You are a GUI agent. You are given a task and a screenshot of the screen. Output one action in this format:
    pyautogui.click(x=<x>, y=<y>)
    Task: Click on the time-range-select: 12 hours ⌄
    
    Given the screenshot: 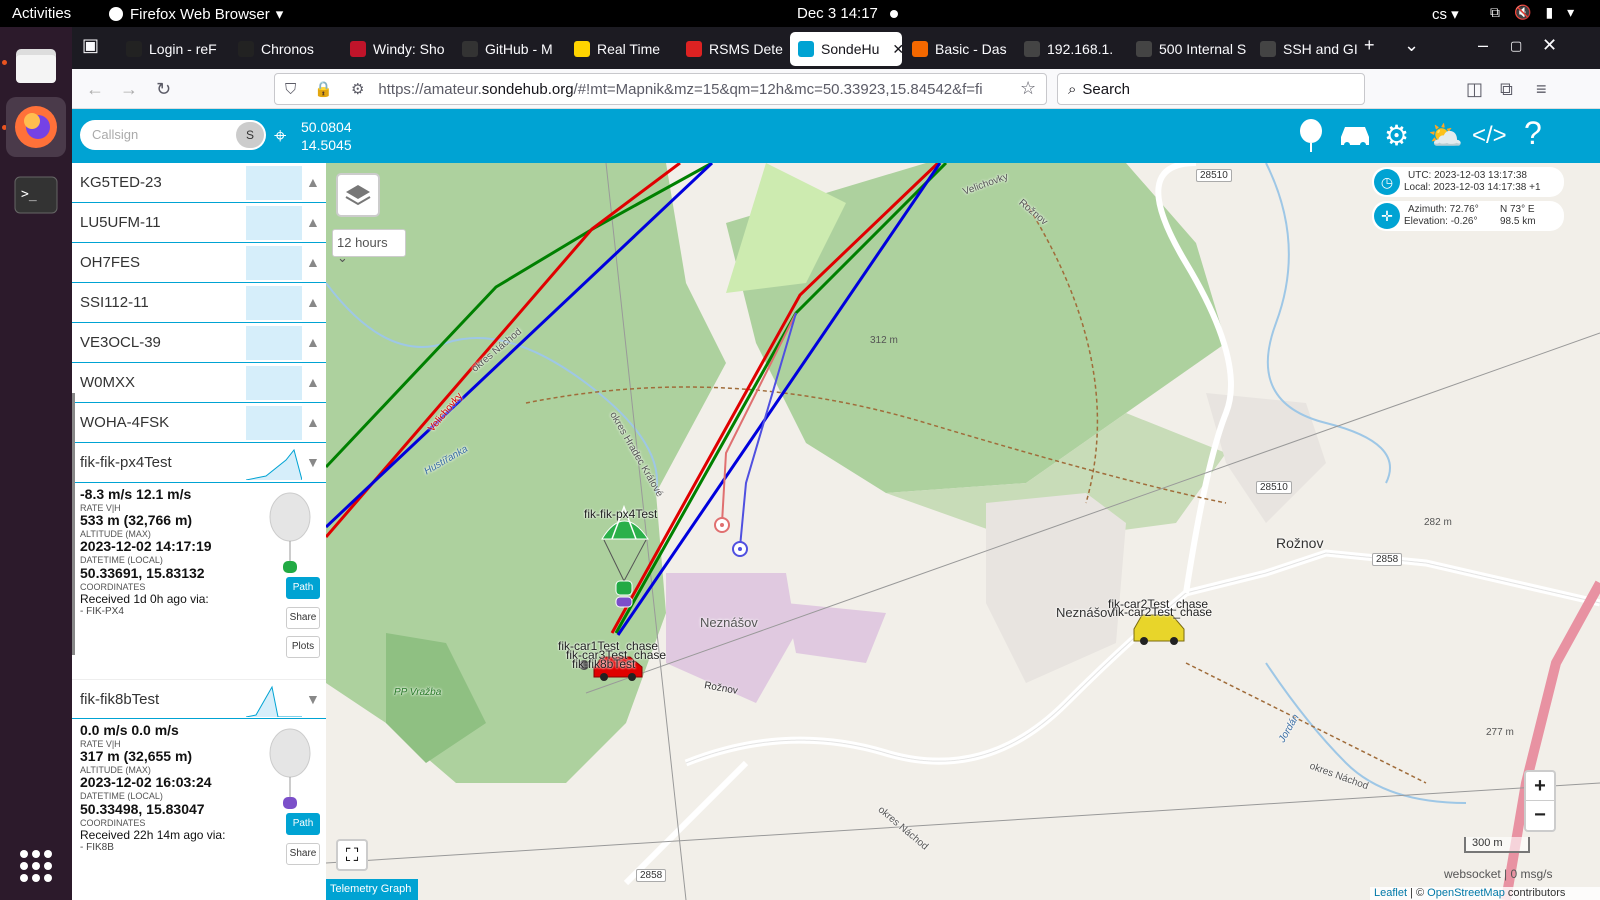 What is the action you would take?
    pyautogui.click(x=369, y=247)
    